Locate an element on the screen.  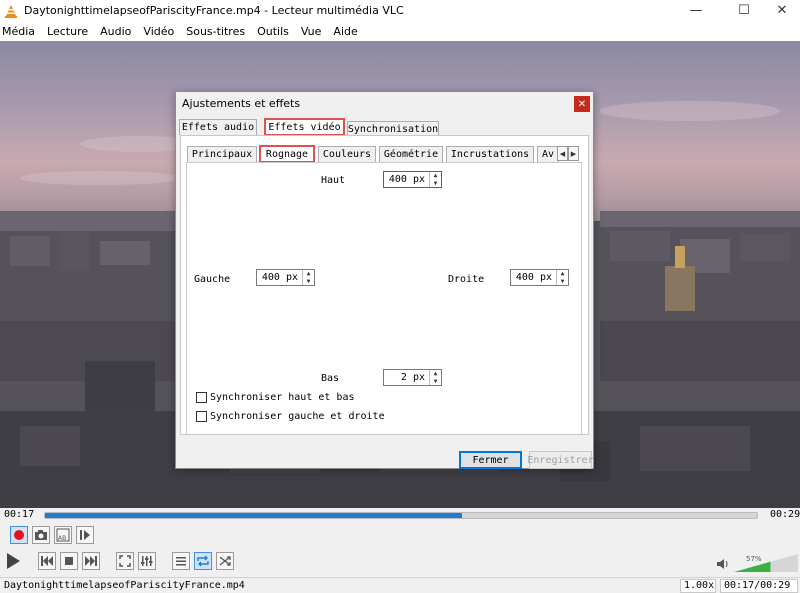
window-close-button: ✕ is located at coordinates (781, 10).